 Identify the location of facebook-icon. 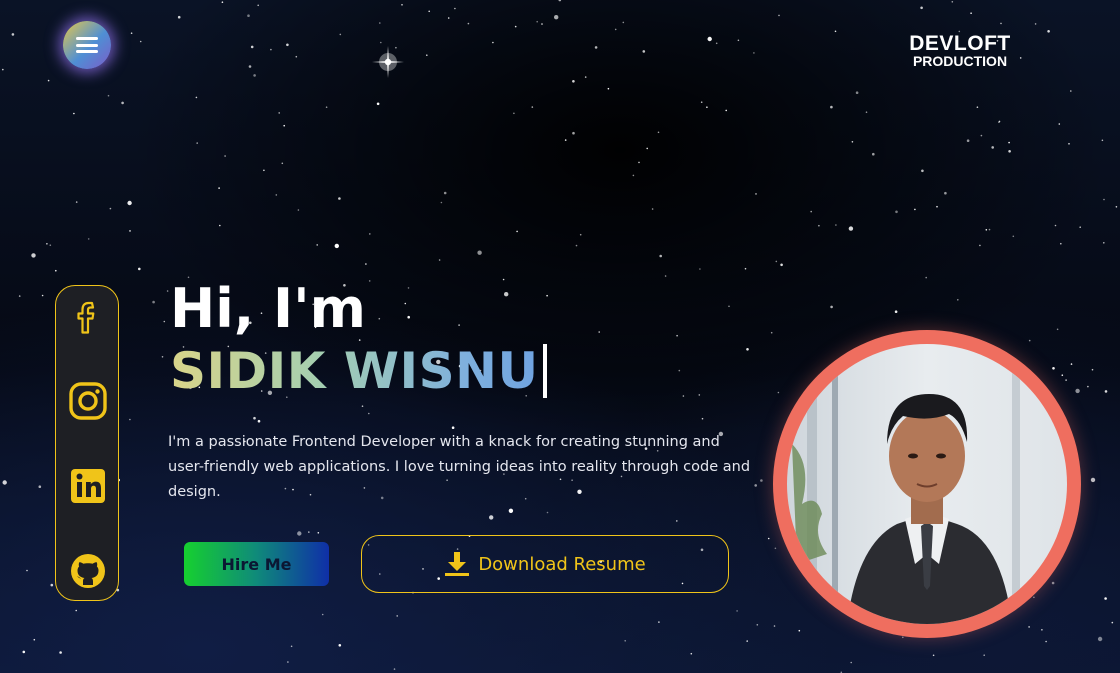
(86, 317).